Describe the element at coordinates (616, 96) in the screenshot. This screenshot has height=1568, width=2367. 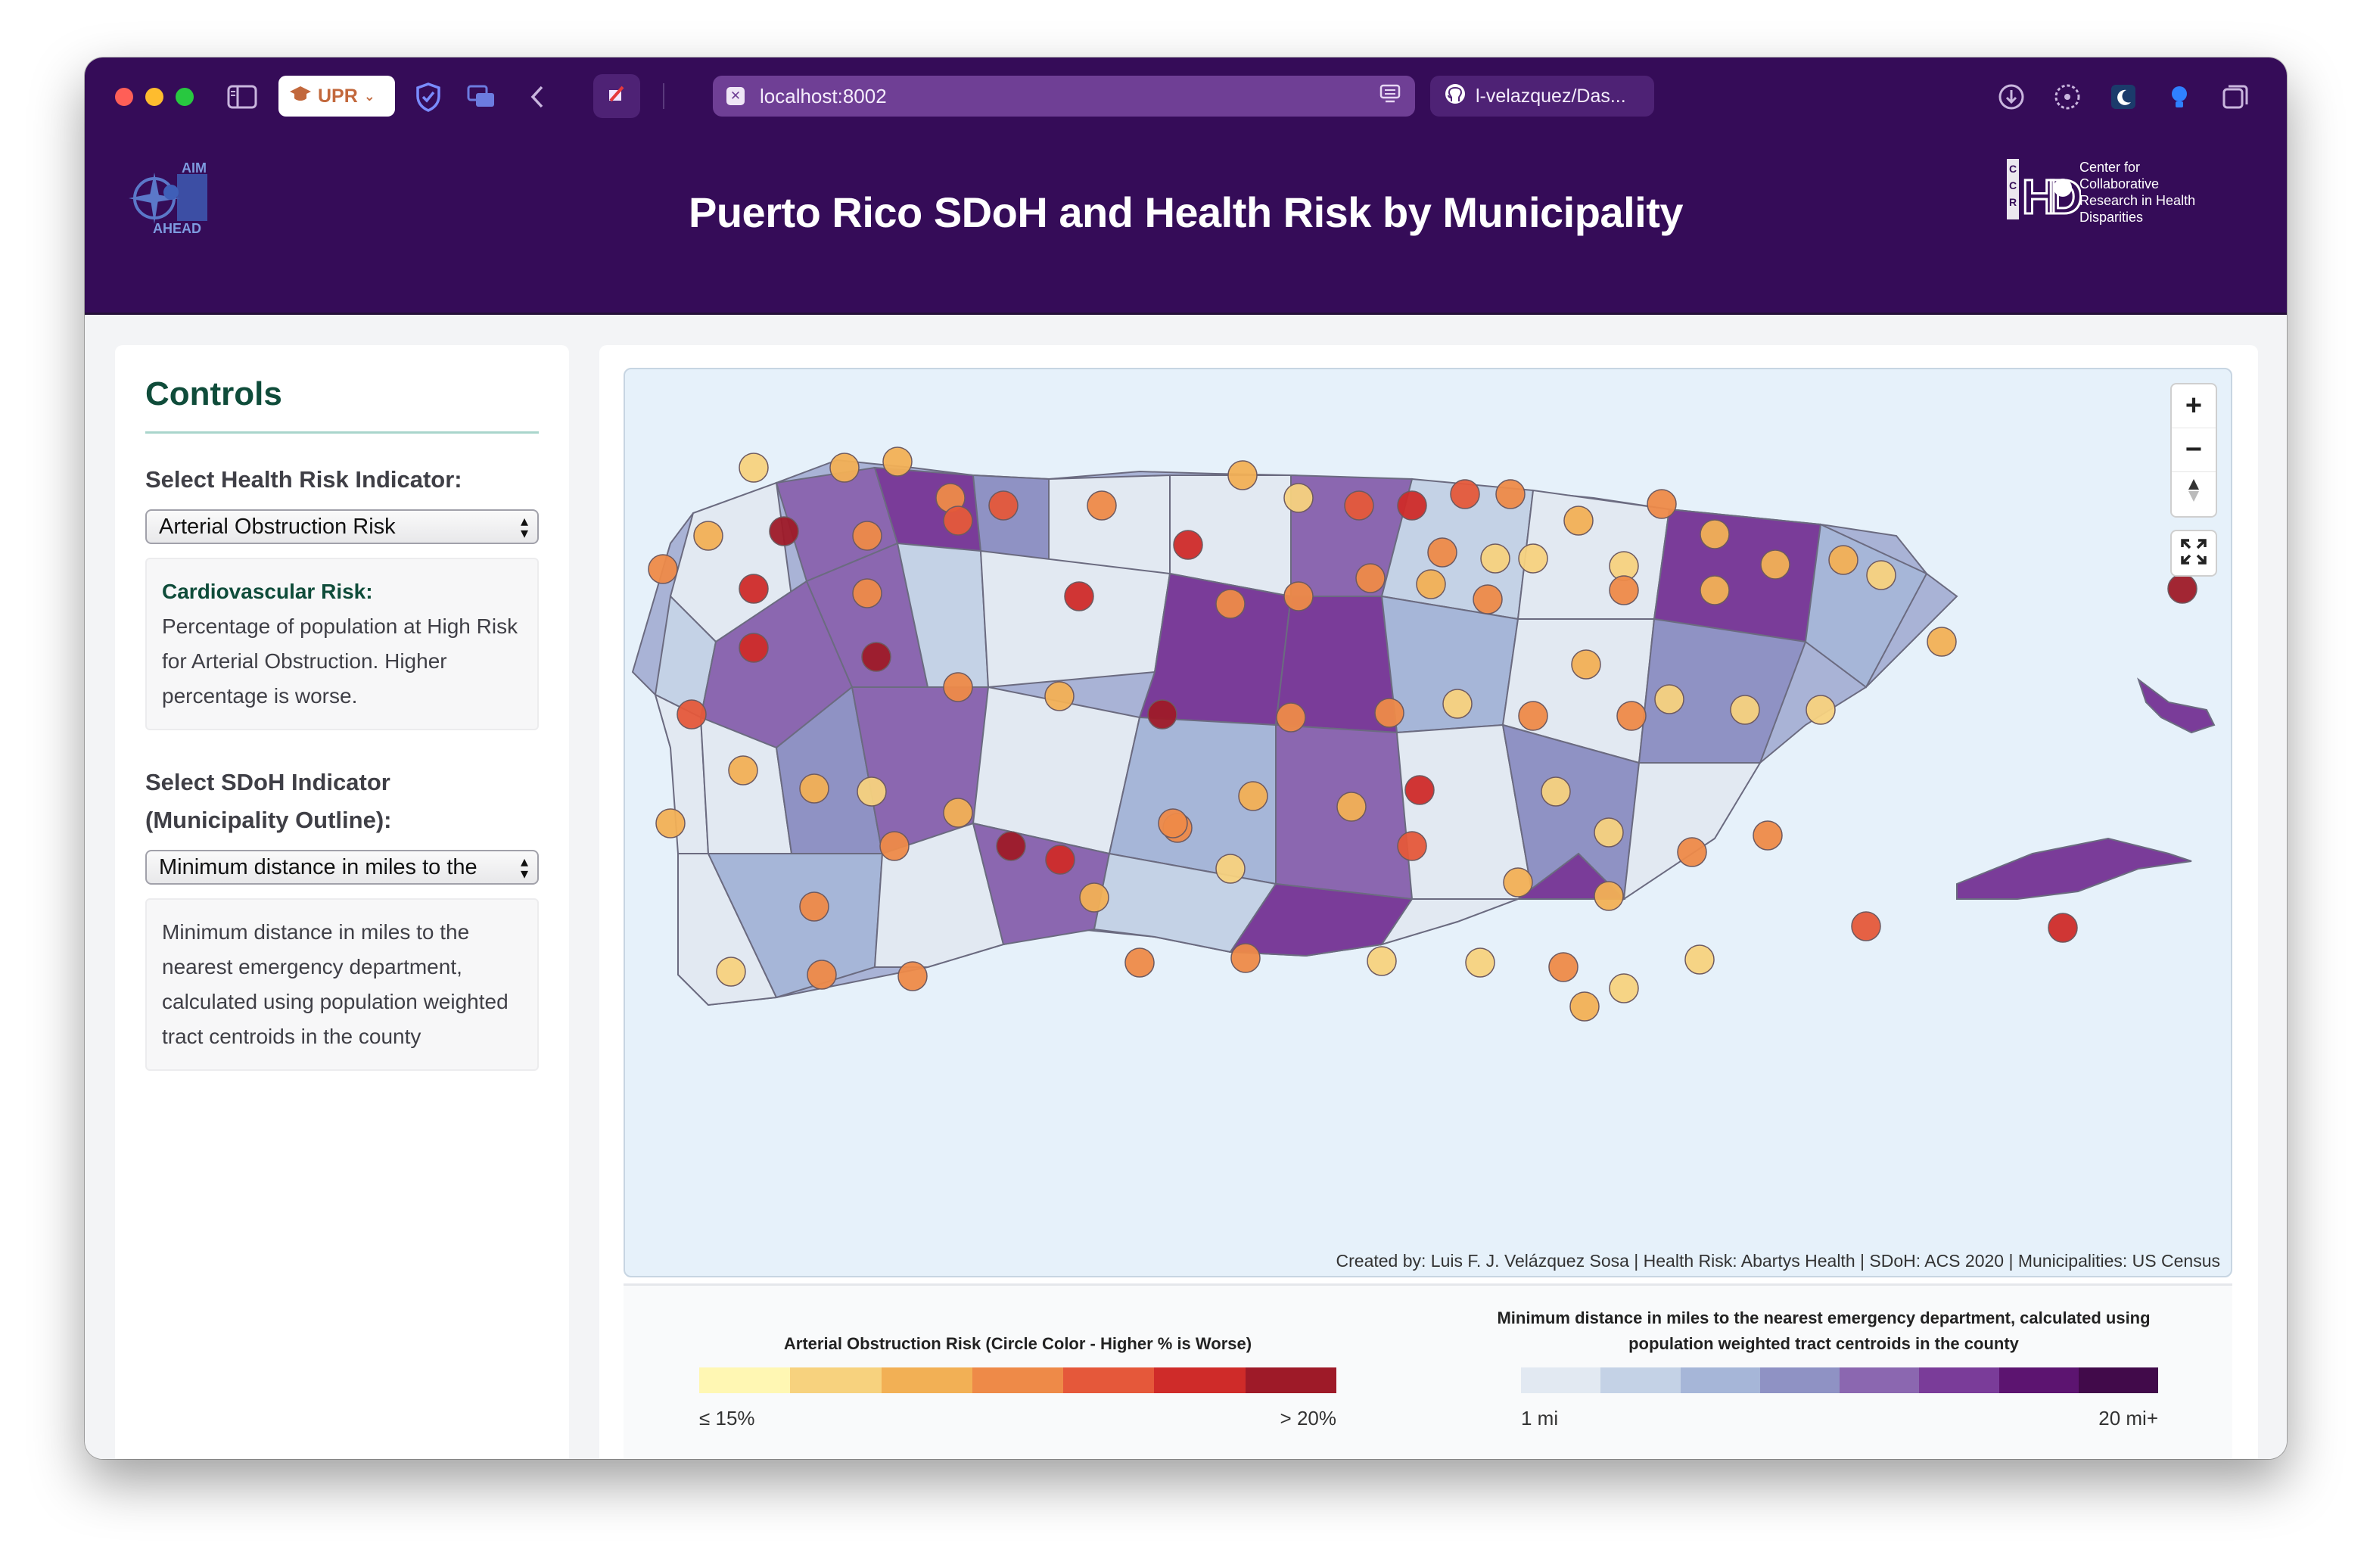
I see `favicon-tab` at that location.